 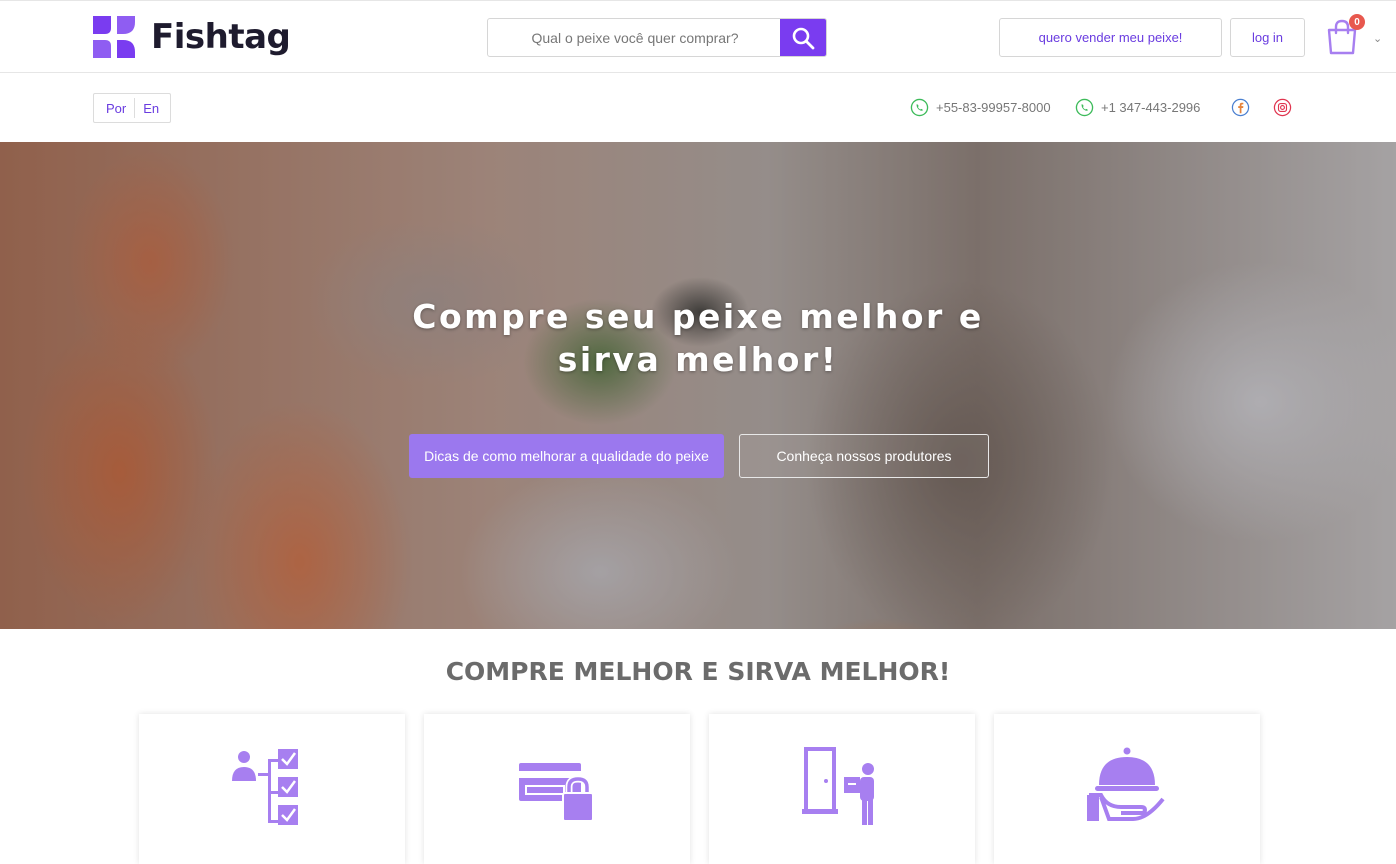 I want to click on search-input, so click(x=635, y=37).